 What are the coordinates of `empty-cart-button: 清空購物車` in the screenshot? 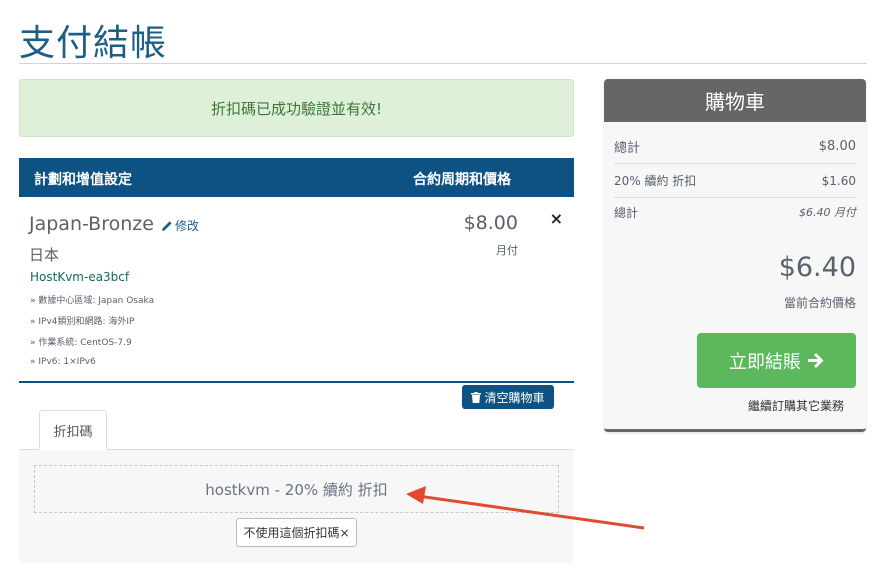 It's located at (508, 397).